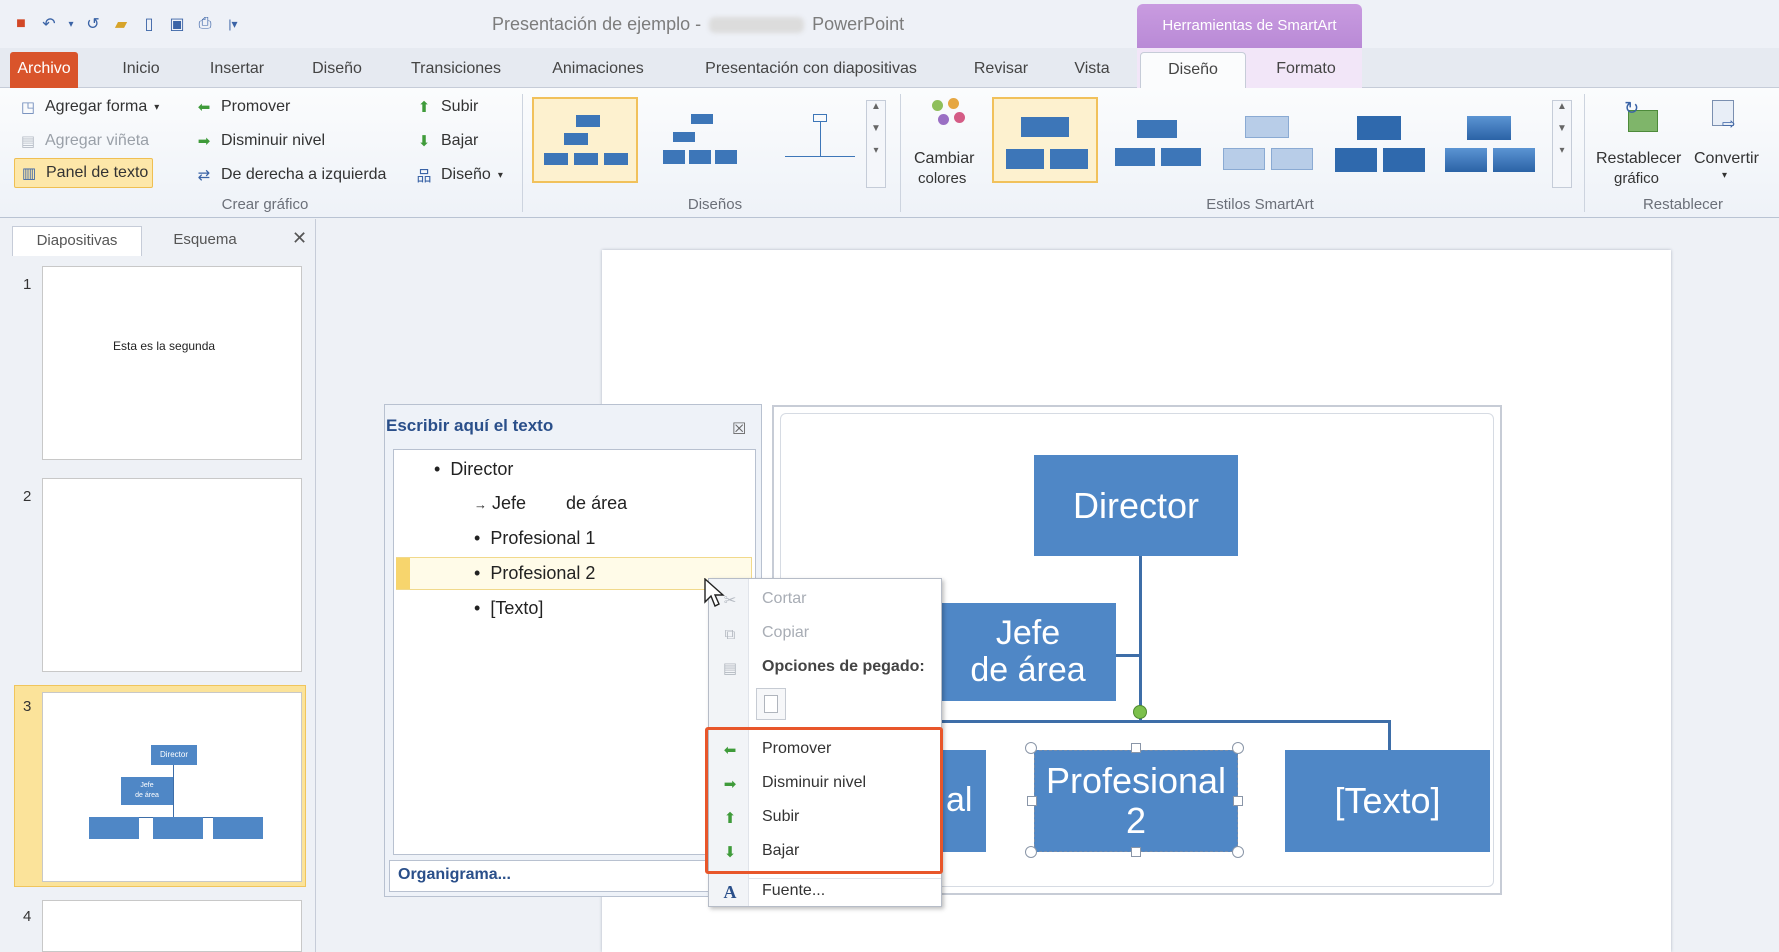 The image size is (1779, 952). Describe the element at coordinates (290, 175) in the screenshot. I see `right-to-left-button: ⇄ De derecha a izquierda` at that location.